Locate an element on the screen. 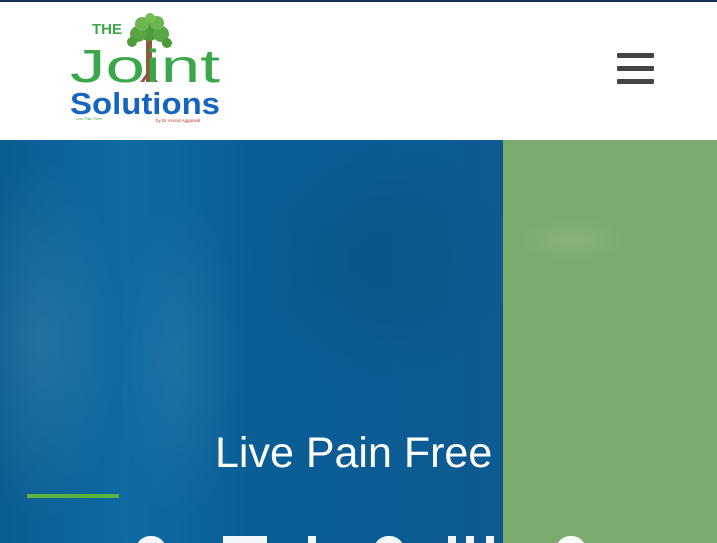 This screenshot has height=543, width=717. logo-byline: by Dr Arvind Aggarwal is located at coordinates (178, 120).